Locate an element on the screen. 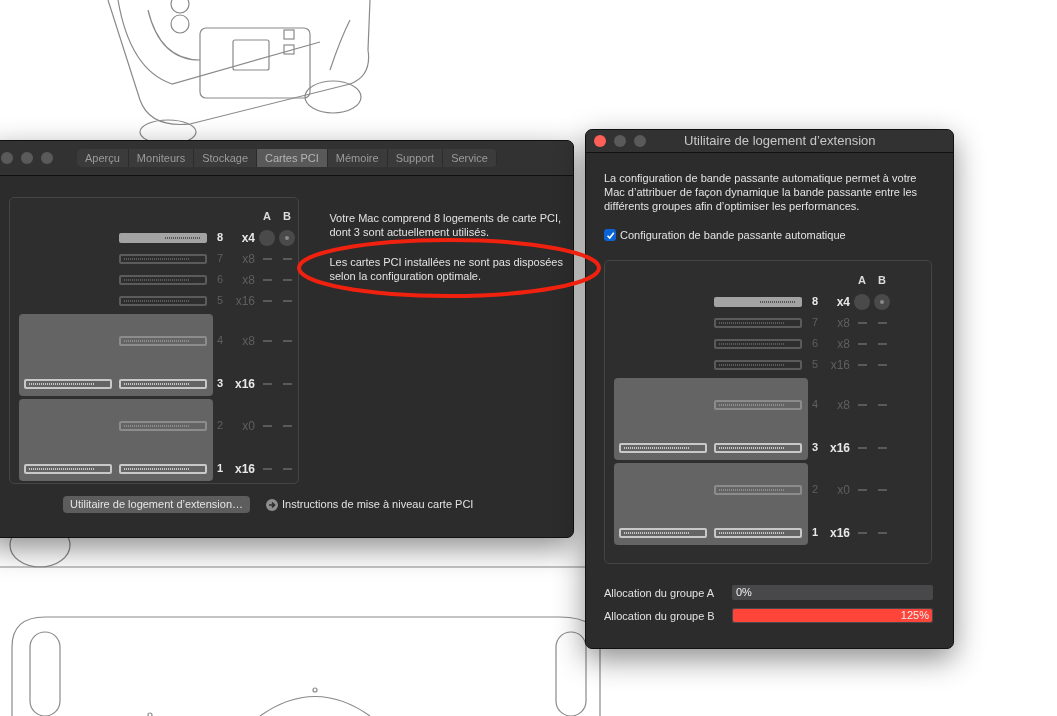 This screenshot has height=716, width=1057. checkbox-row: Configuration de bande passante automatique is located at coordinates (768, 235).